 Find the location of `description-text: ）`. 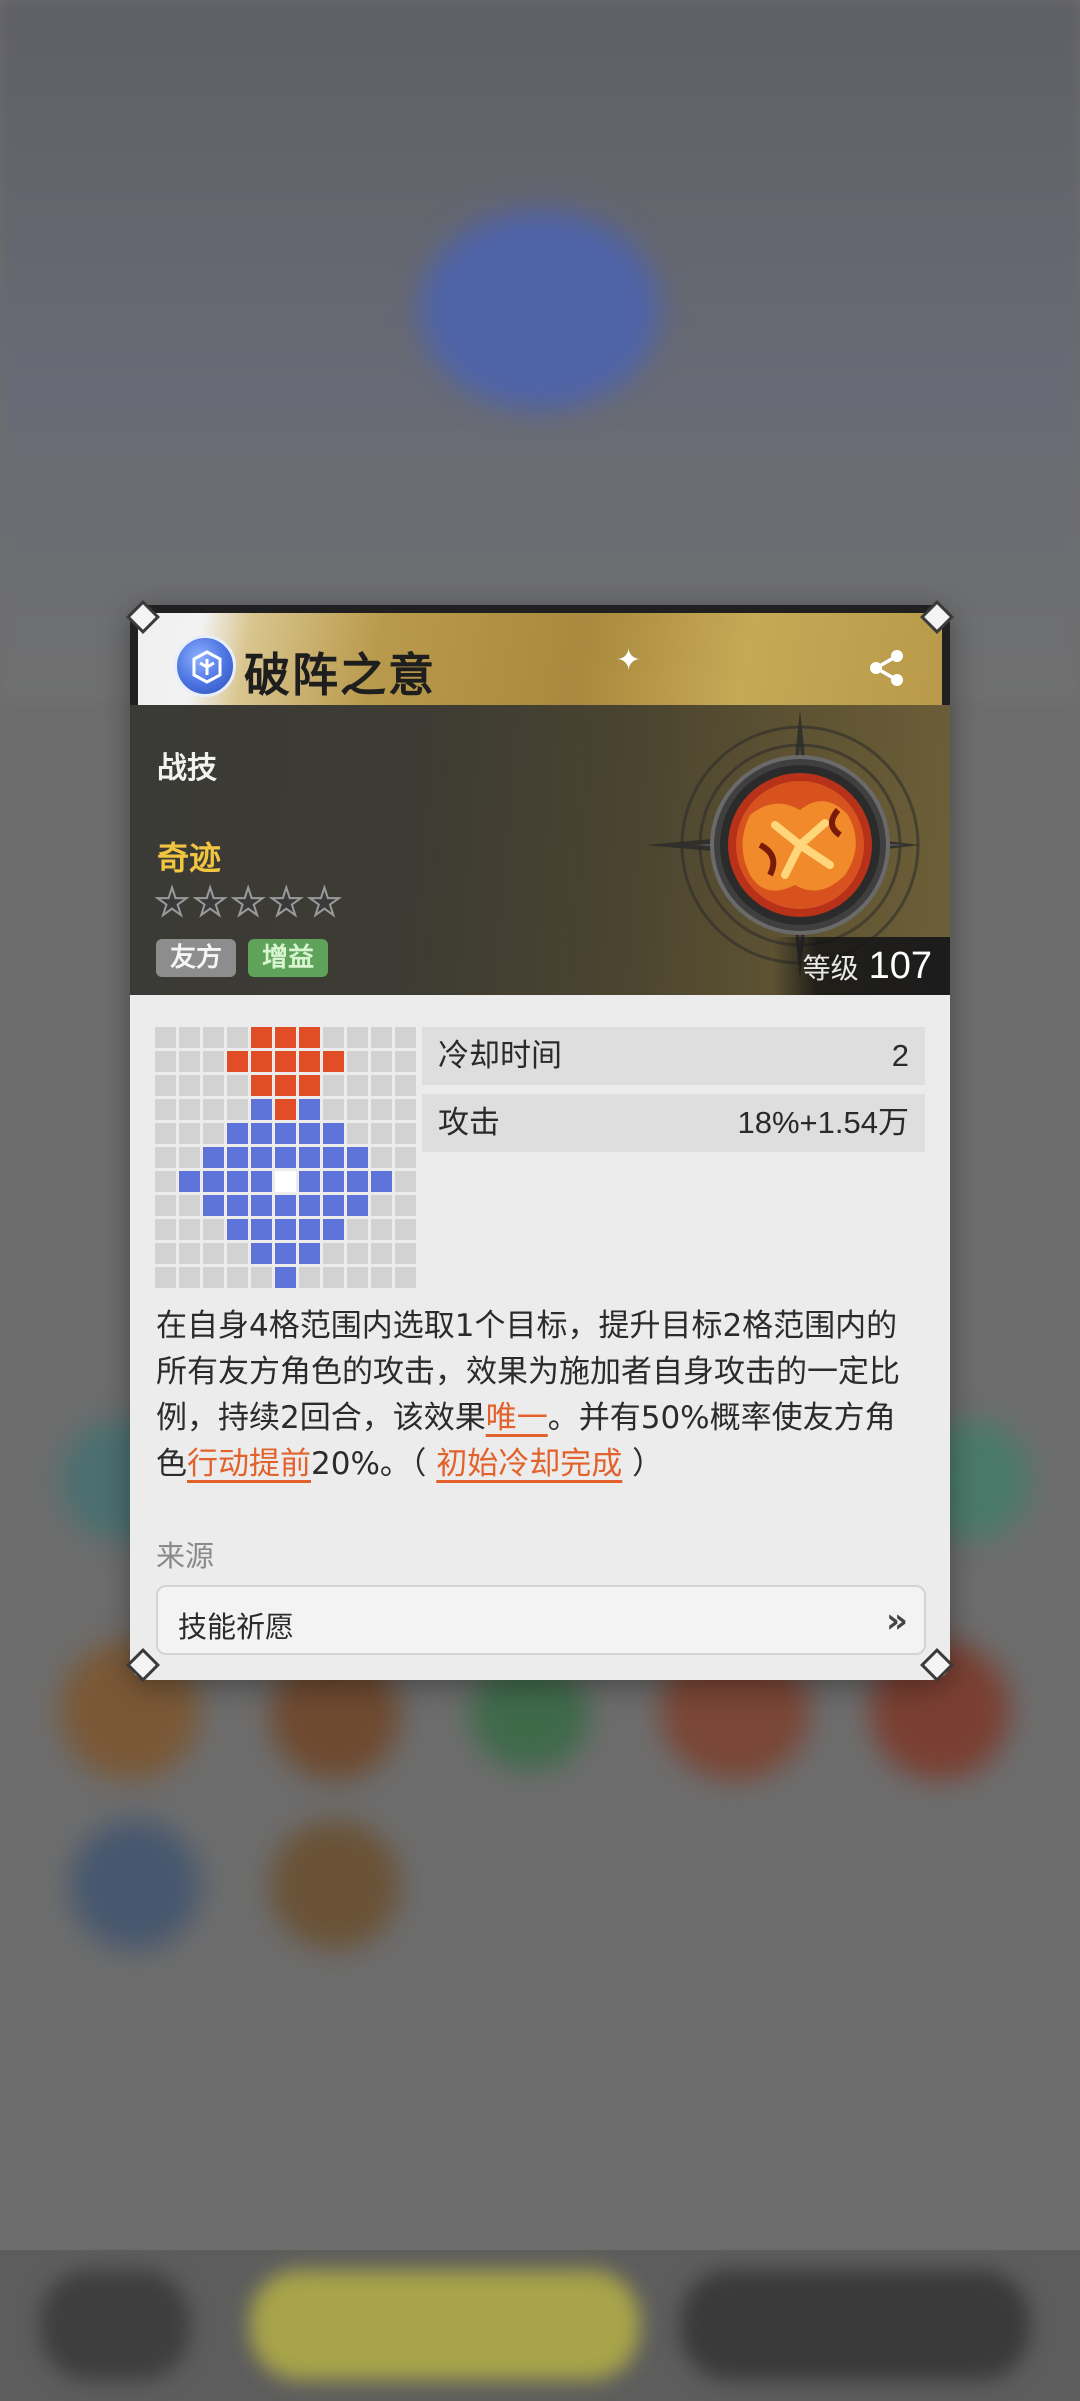

description-text: ） is located at coordinates (643, 1464).